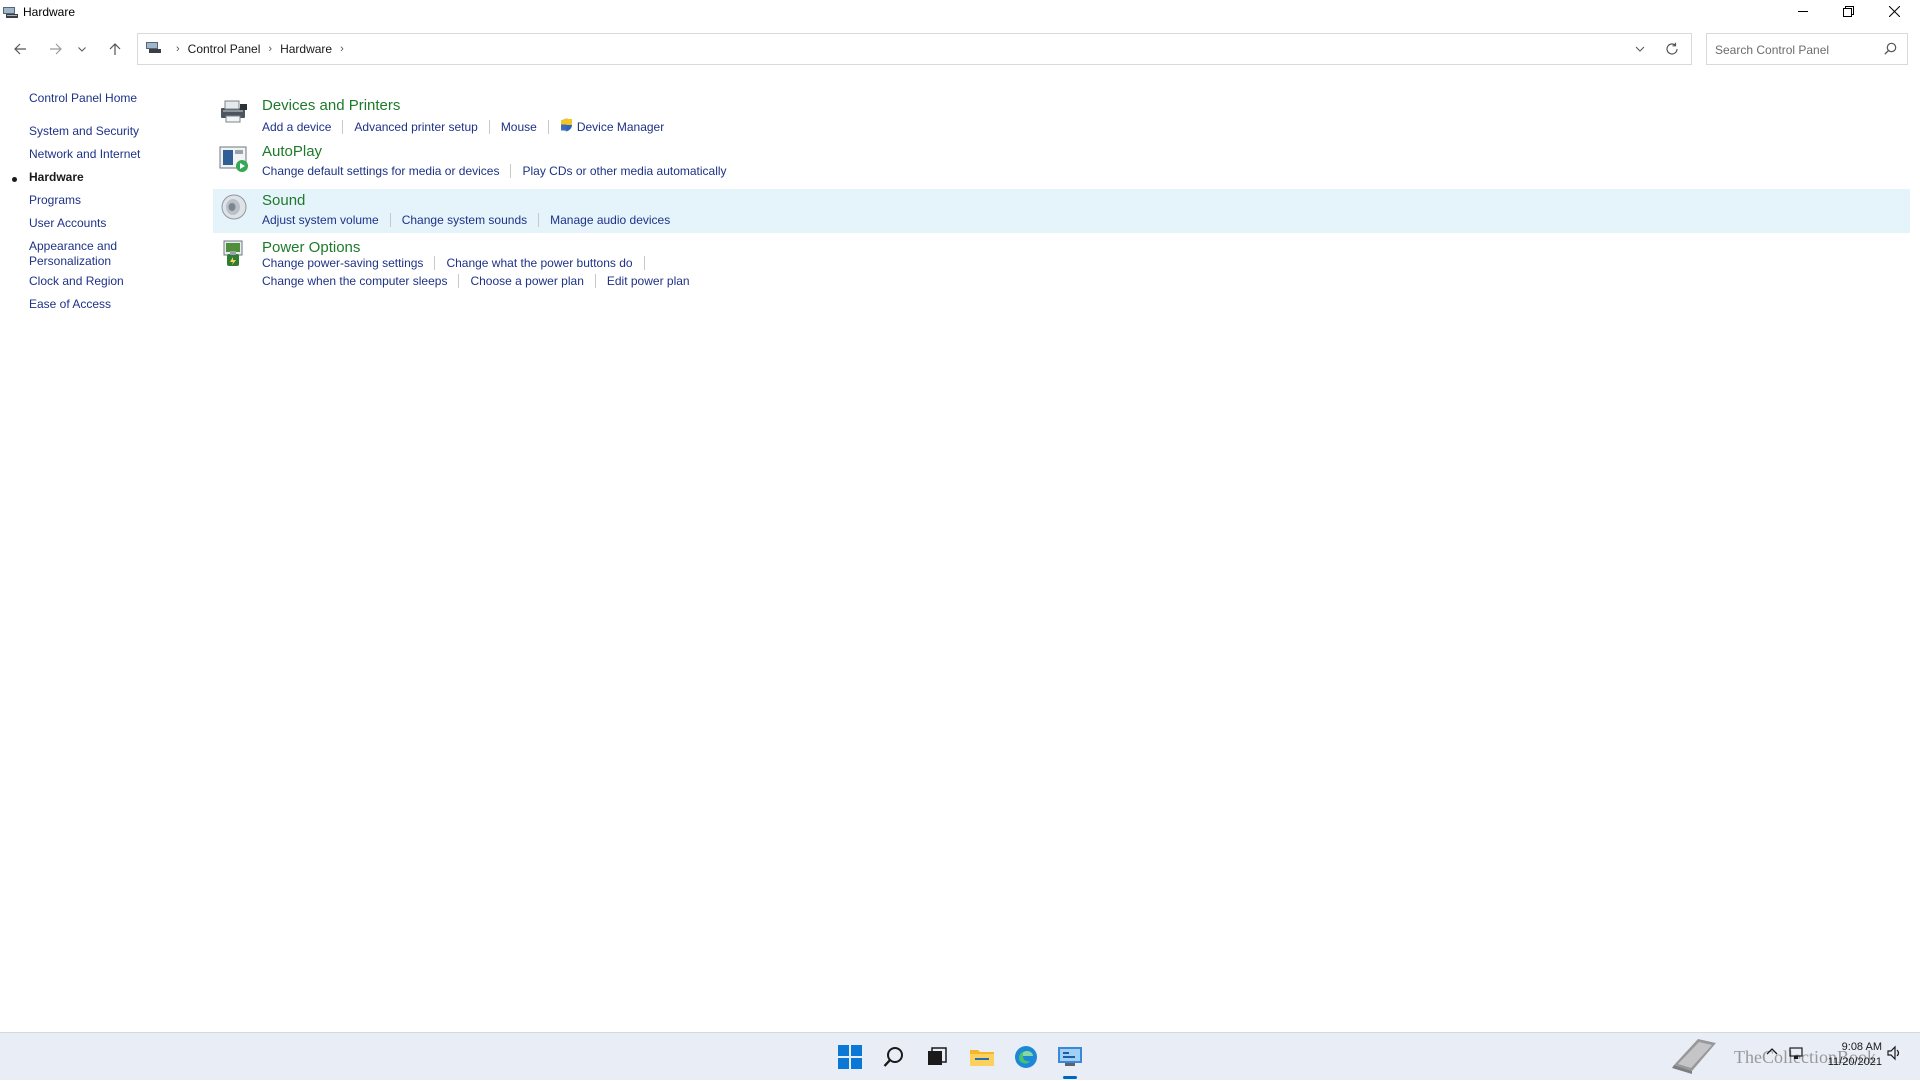 Image resolution: width=1920 pixels, height=1081 pixels. Describe the element at coordinates (1796, 1053) in the screenshot. I see `network-icon` at that location.